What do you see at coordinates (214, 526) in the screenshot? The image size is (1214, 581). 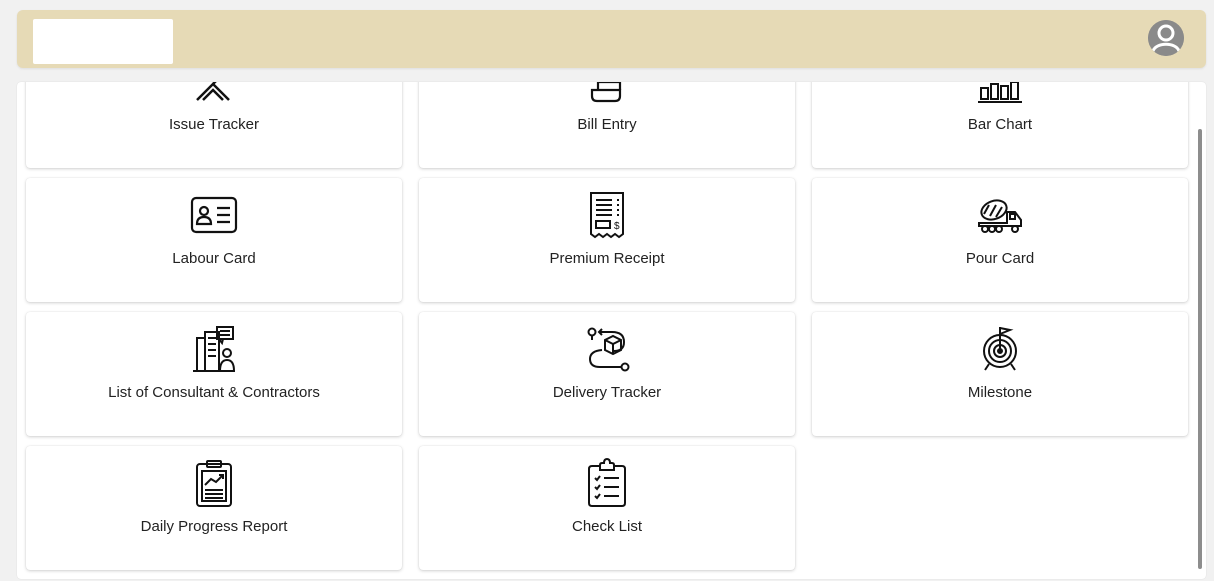 I see `tile-label: Daily Progress Report` at bounding box center [214, 526].